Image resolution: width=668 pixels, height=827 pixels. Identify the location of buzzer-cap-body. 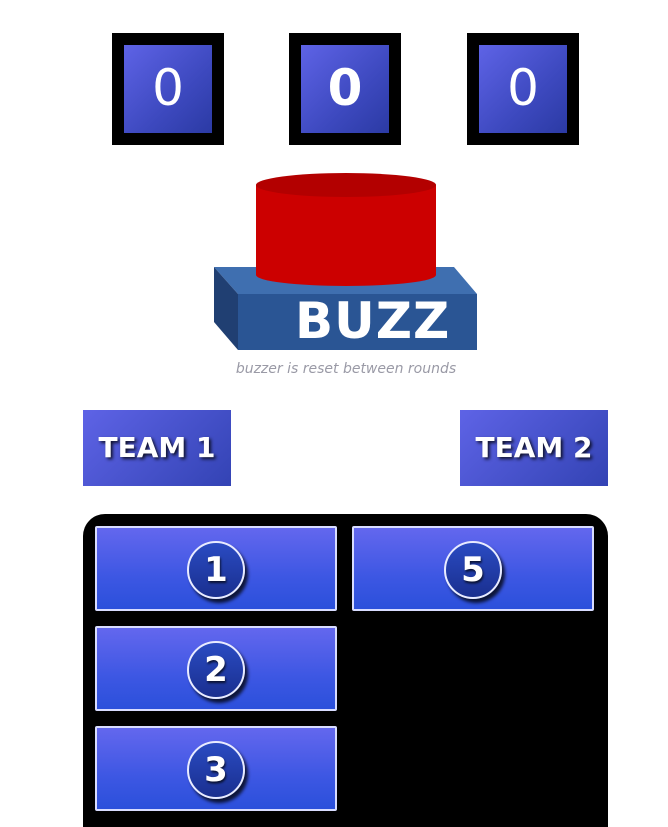
(346, 235).